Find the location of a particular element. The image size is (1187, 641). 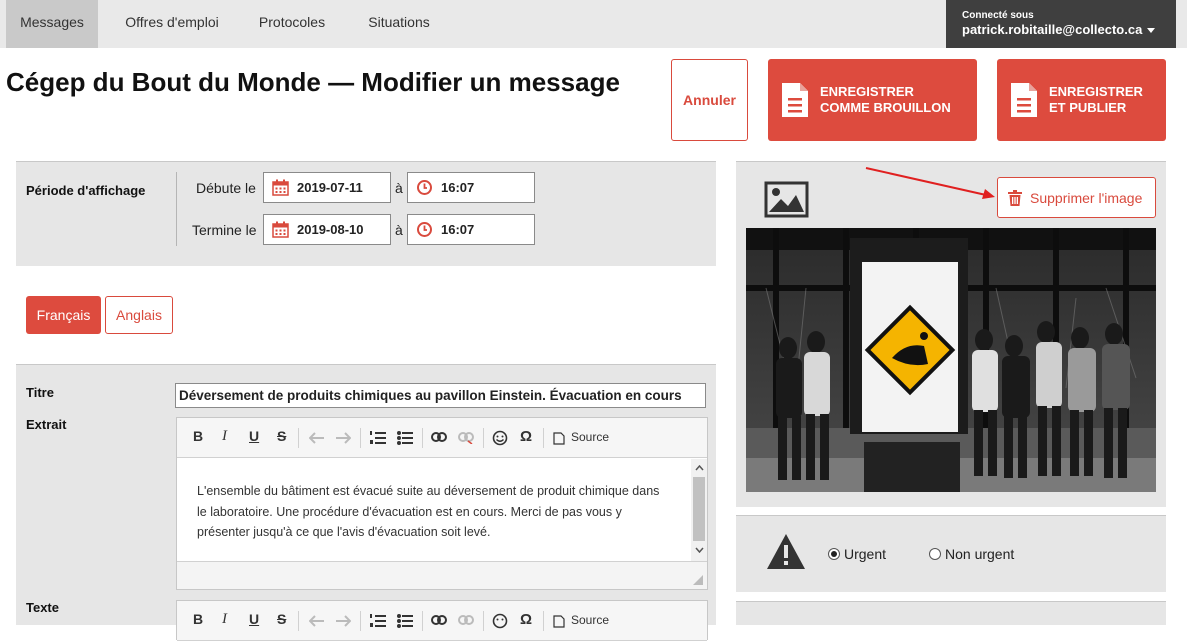

text-label: Texte is located at coordinates (42, 607).